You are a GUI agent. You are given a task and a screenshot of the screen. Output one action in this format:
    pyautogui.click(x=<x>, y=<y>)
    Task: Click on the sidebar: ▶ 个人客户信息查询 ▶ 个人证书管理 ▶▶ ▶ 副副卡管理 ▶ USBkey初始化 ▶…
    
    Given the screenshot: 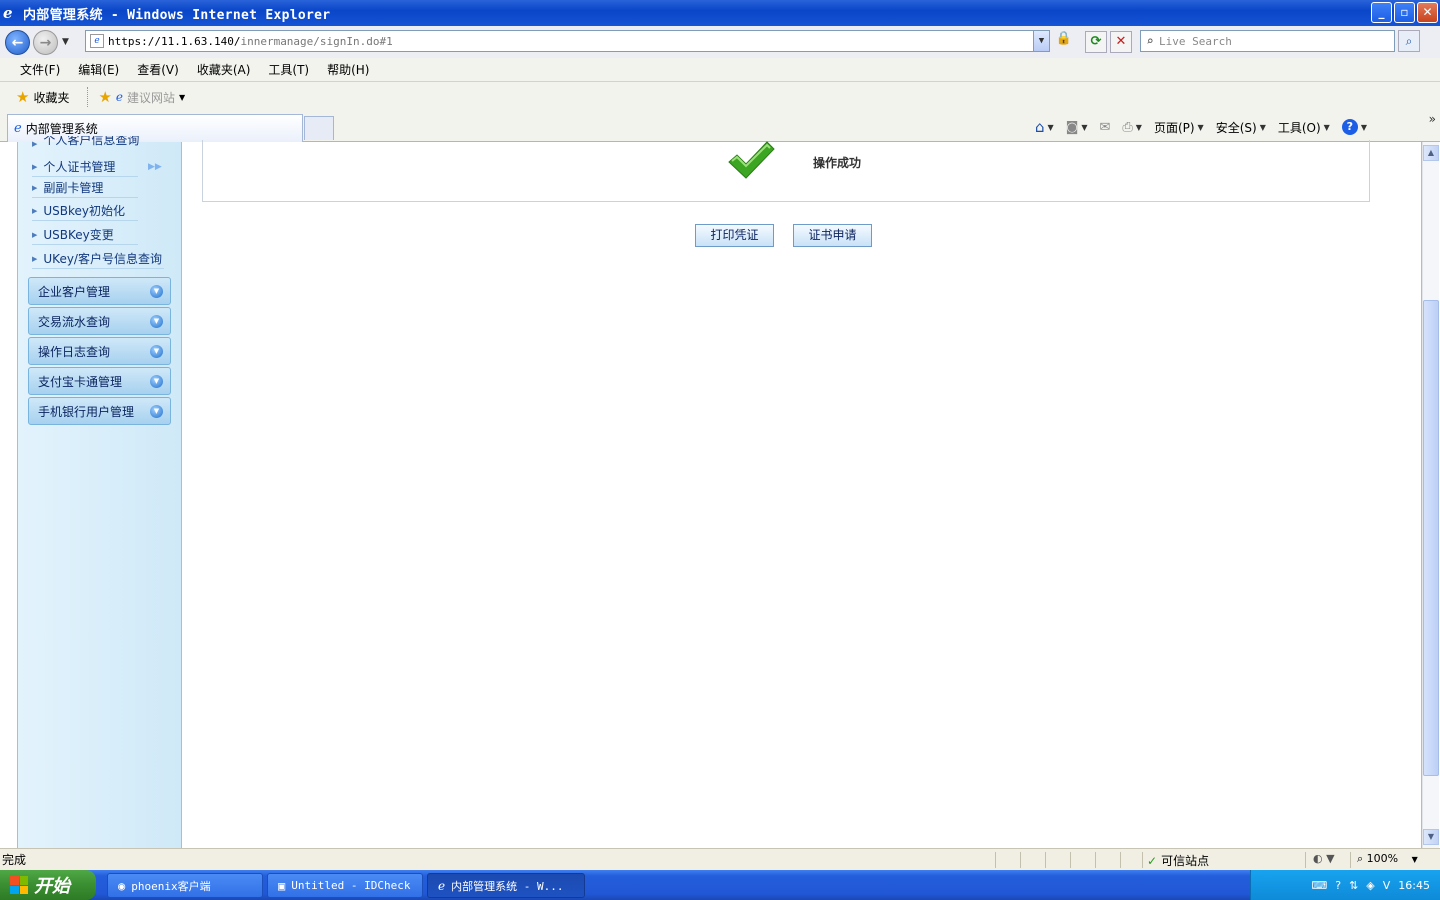 What is the action you would take?
    pyautogui.click(x=99, y=492)
    